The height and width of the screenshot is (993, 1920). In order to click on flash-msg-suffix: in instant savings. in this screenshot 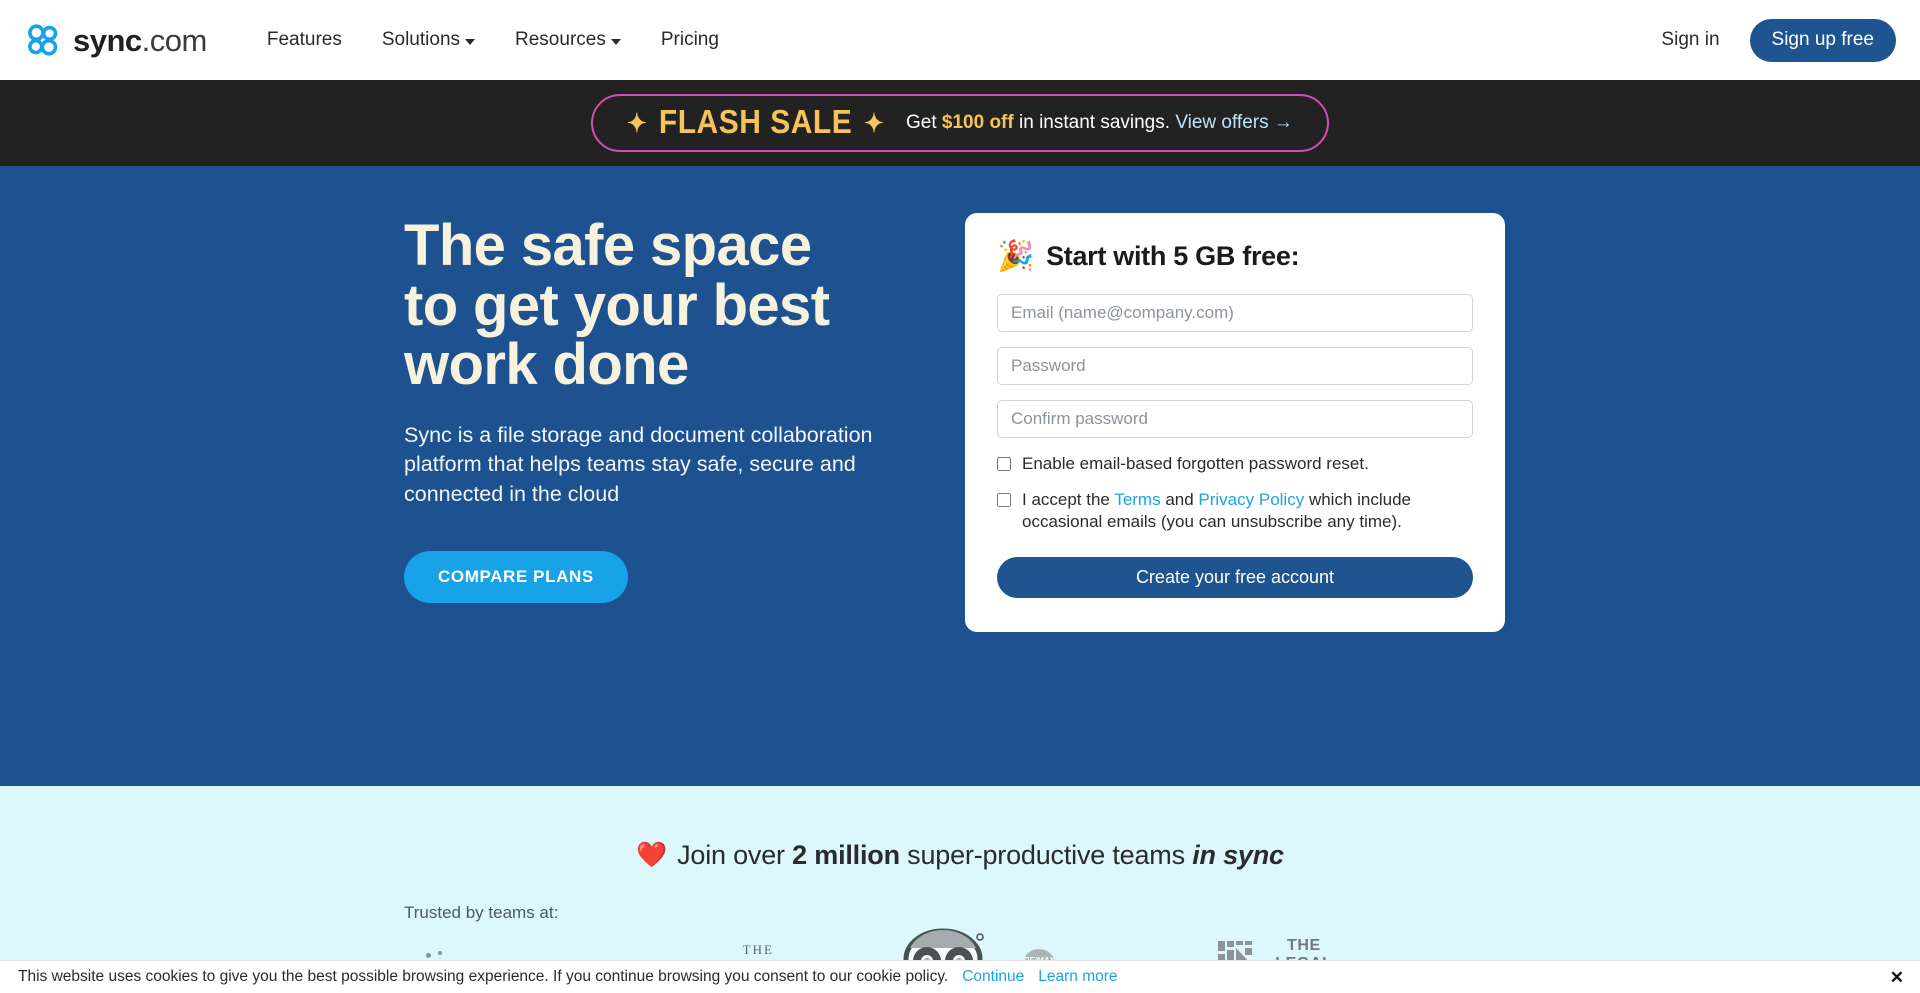, I will do `click(1094, 122)`.